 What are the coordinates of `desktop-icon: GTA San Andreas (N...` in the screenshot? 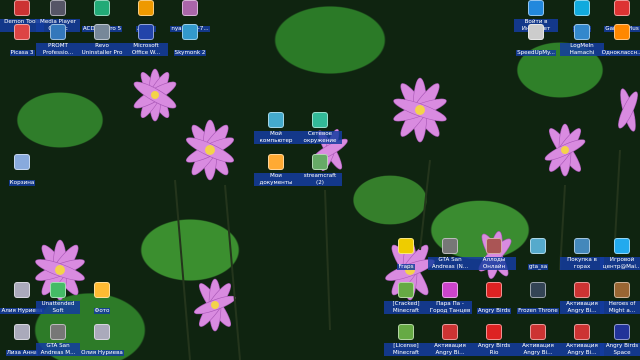 It's located at (450, 256).